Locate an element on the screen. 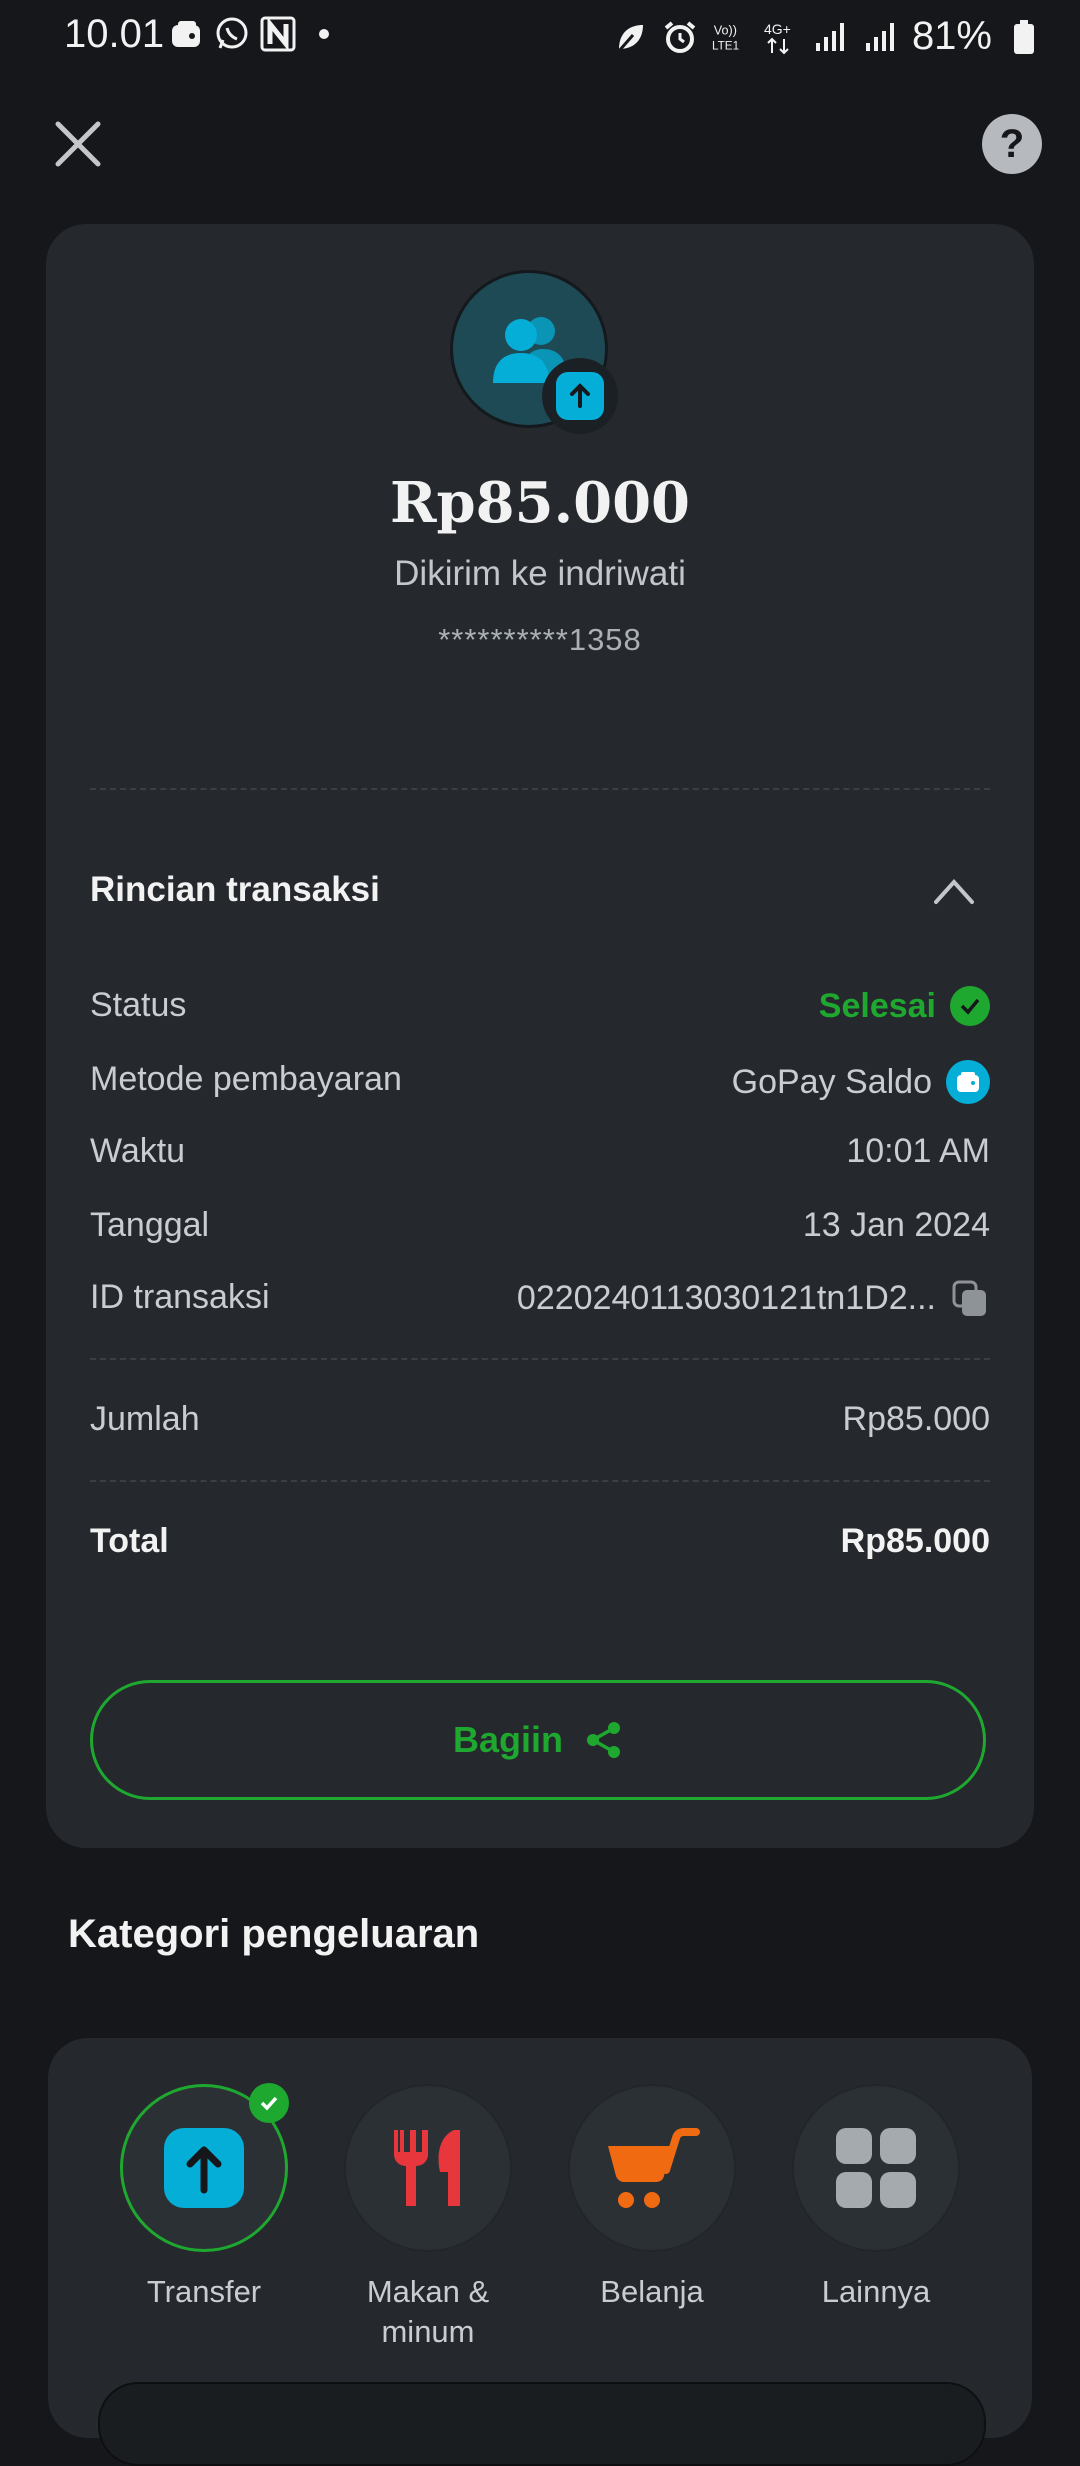 This screenshot has width=1080, height=2466. whatsapp-icon is located at coordinates (232, 34).